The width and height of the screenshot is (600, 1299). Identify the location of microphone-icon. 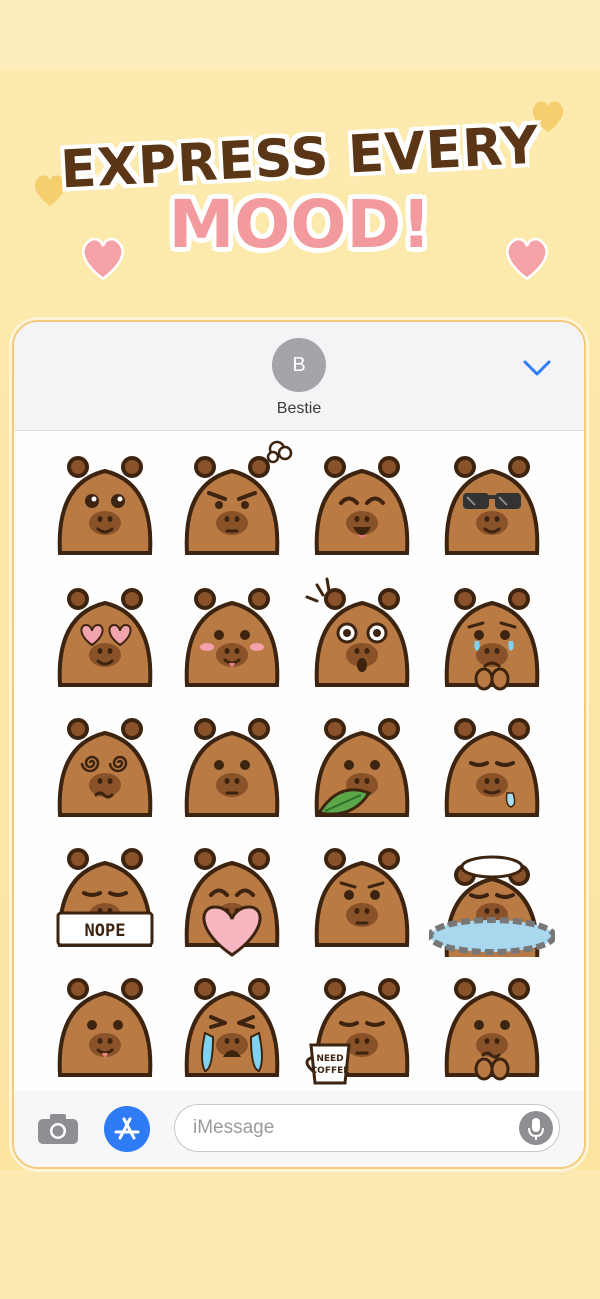
(536, 1129).